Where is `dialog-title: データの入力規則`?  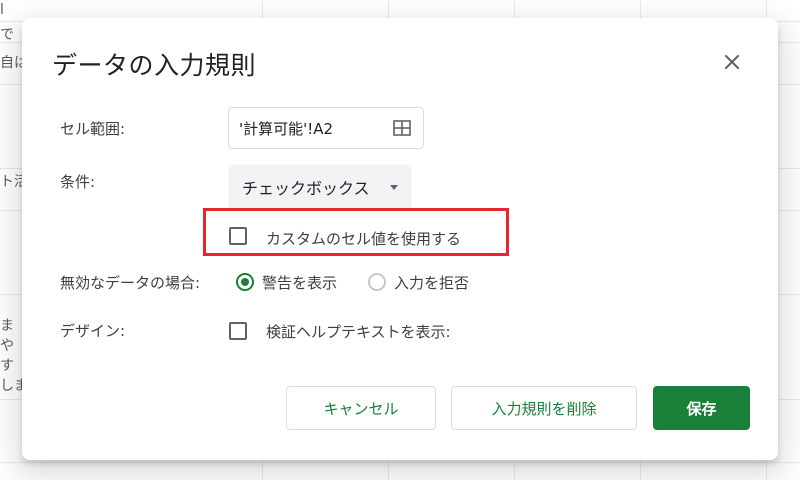 dialog-title: データの入力規則 is located at coordinates (154, 65).